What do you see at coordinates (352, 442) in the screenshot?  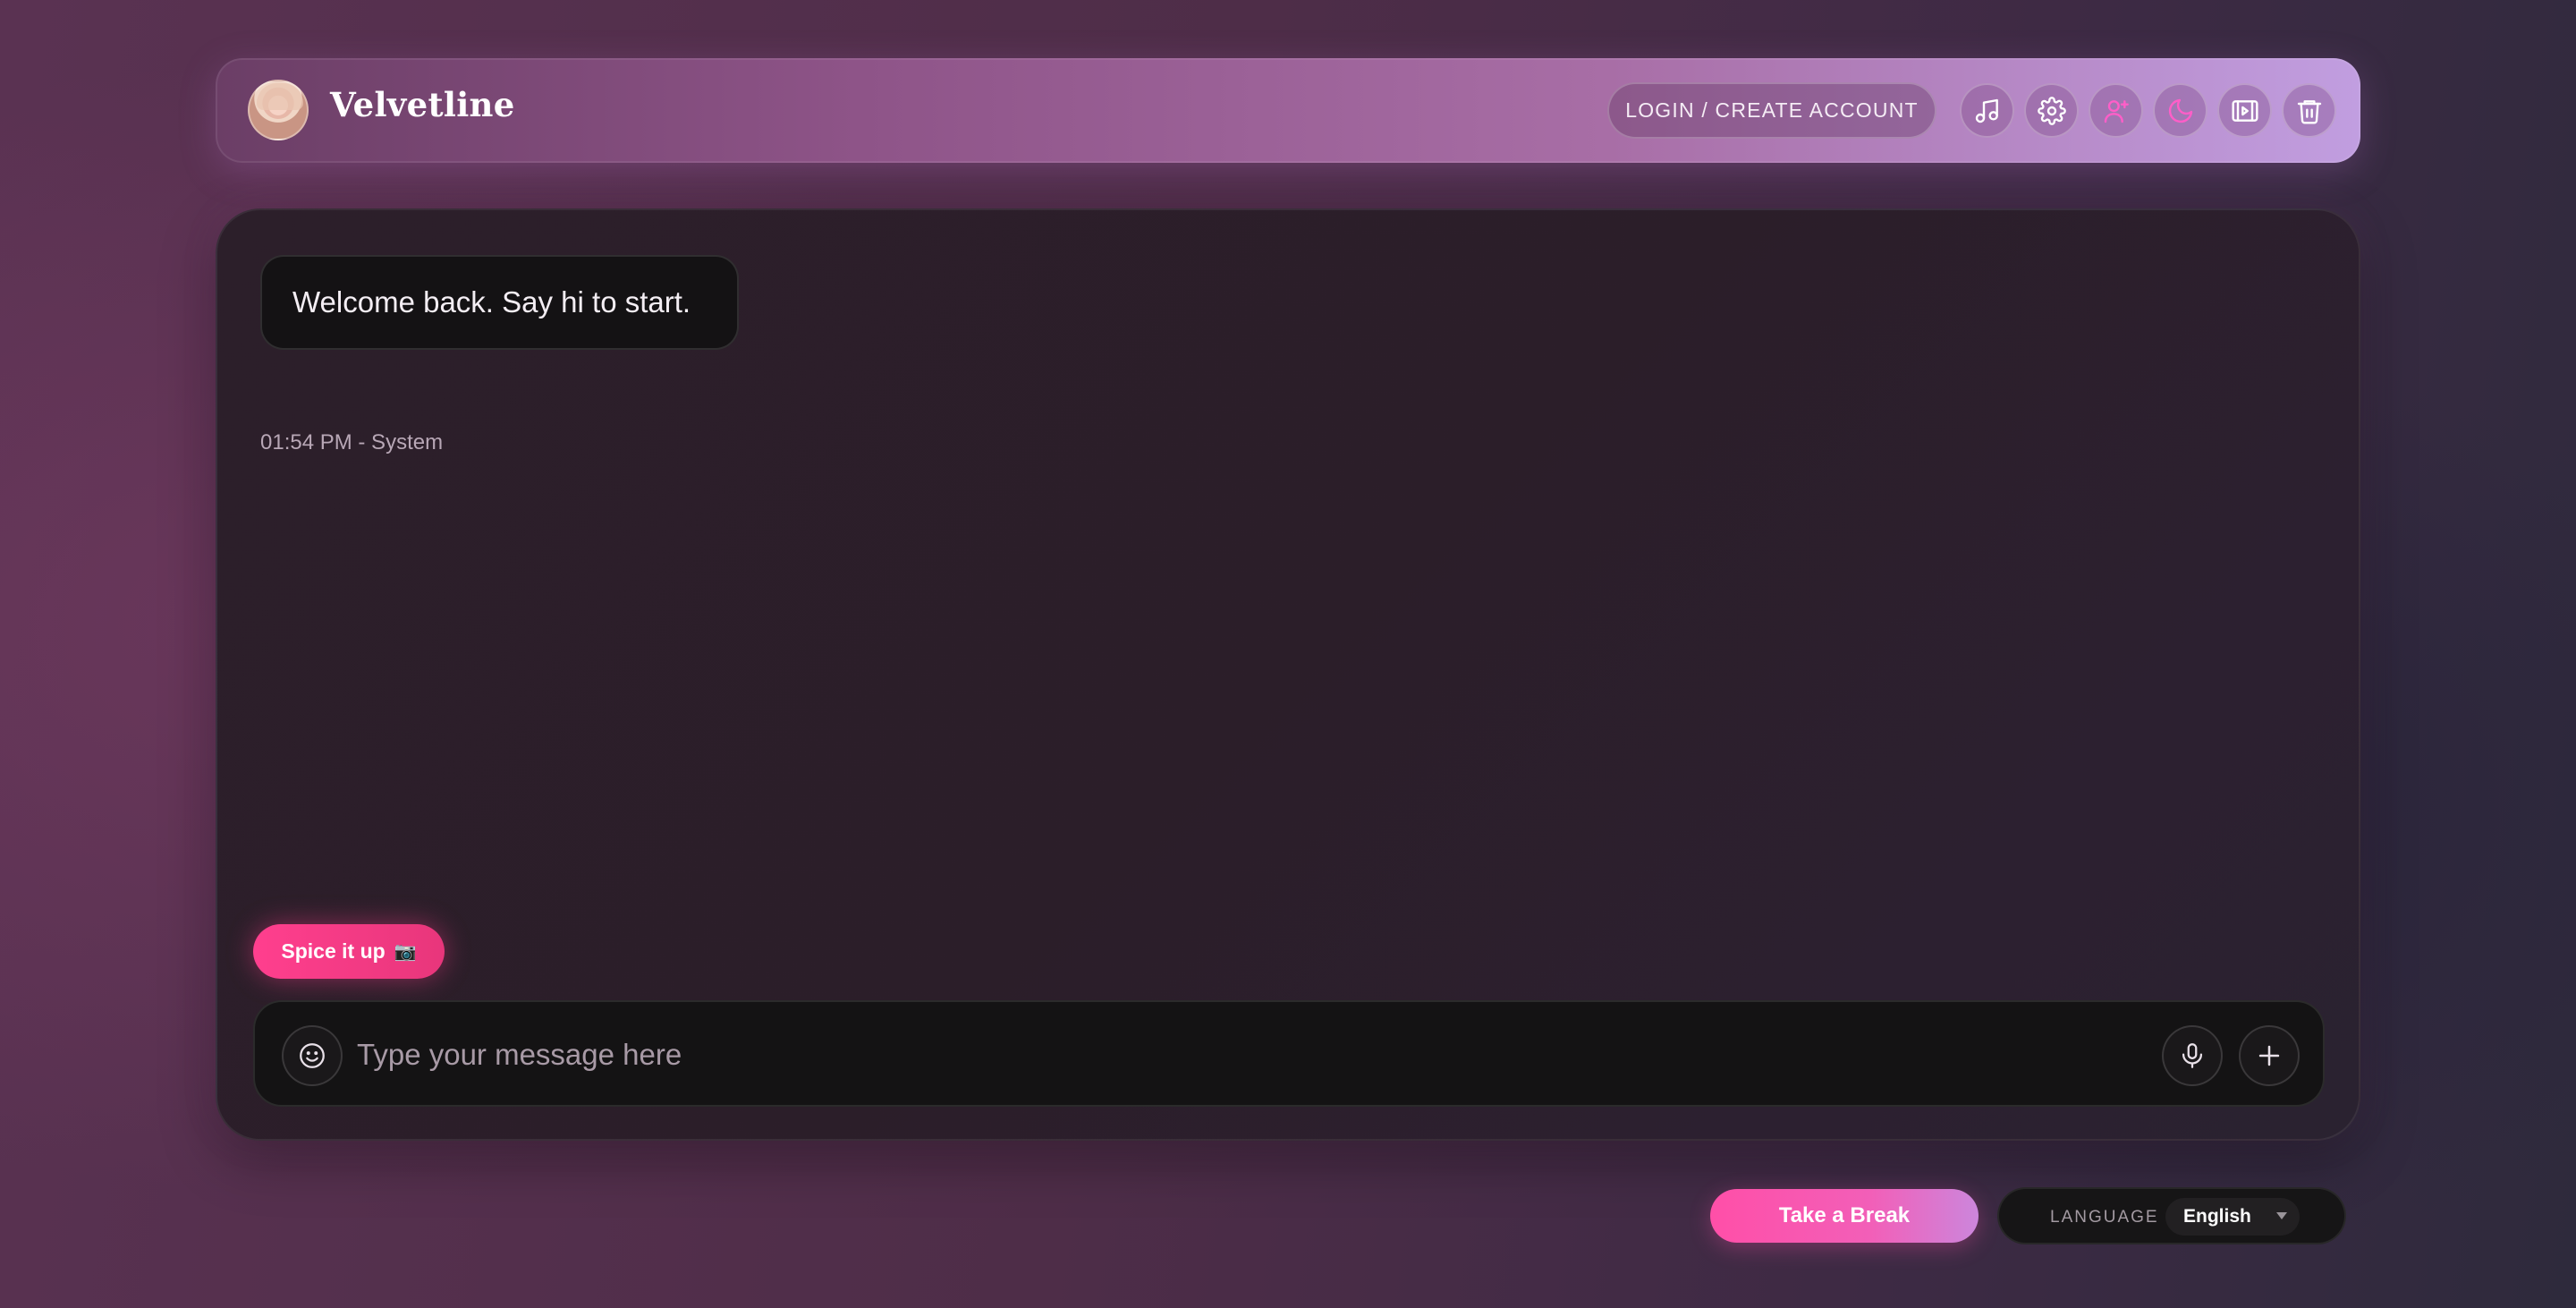 I see `message-meta: 01:54 PM - System` at bounding box center [352, 442].